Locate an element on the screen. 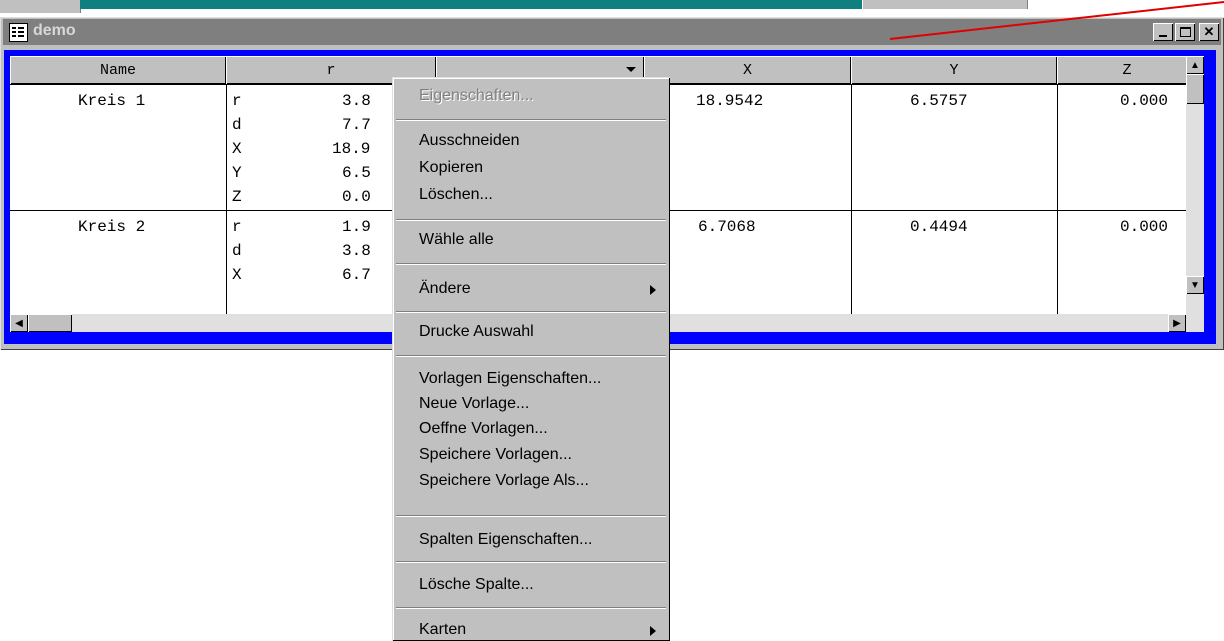 Image resolution: width=1224 pixels, height=641 pixels. column-header-z: Z is located at coordinates (1121, 70).